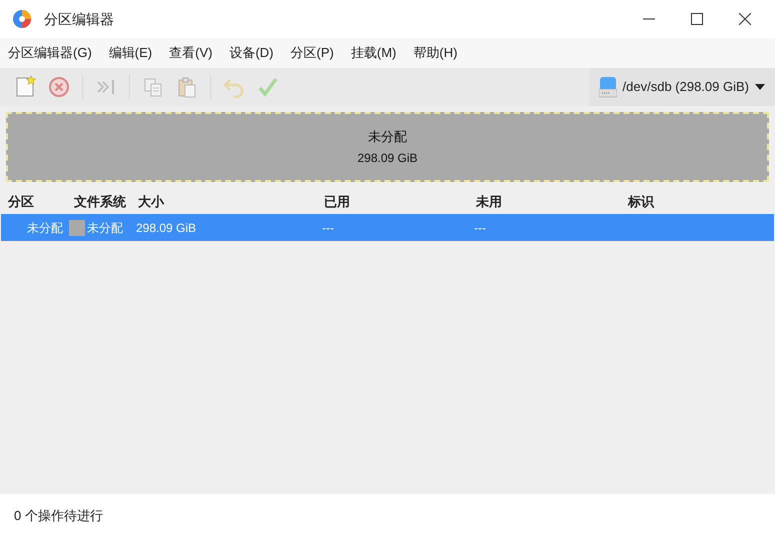 This screenshot has width=775, height=538. Describe the element at coordinates (79, 19) in the screenshot. I see `window-title: 分区编辑器` at that location.